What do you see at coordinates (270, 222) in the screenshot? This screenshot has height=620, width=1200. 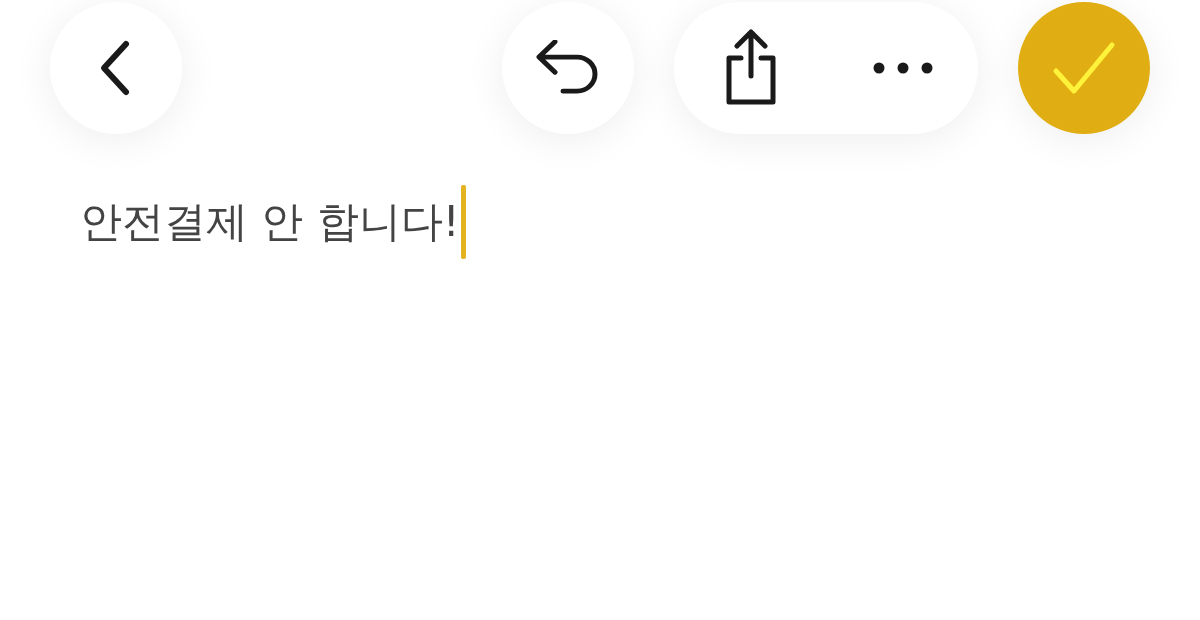 I see `note-text: 안전결제 안 합니다!` at bounding box center [270, 222].